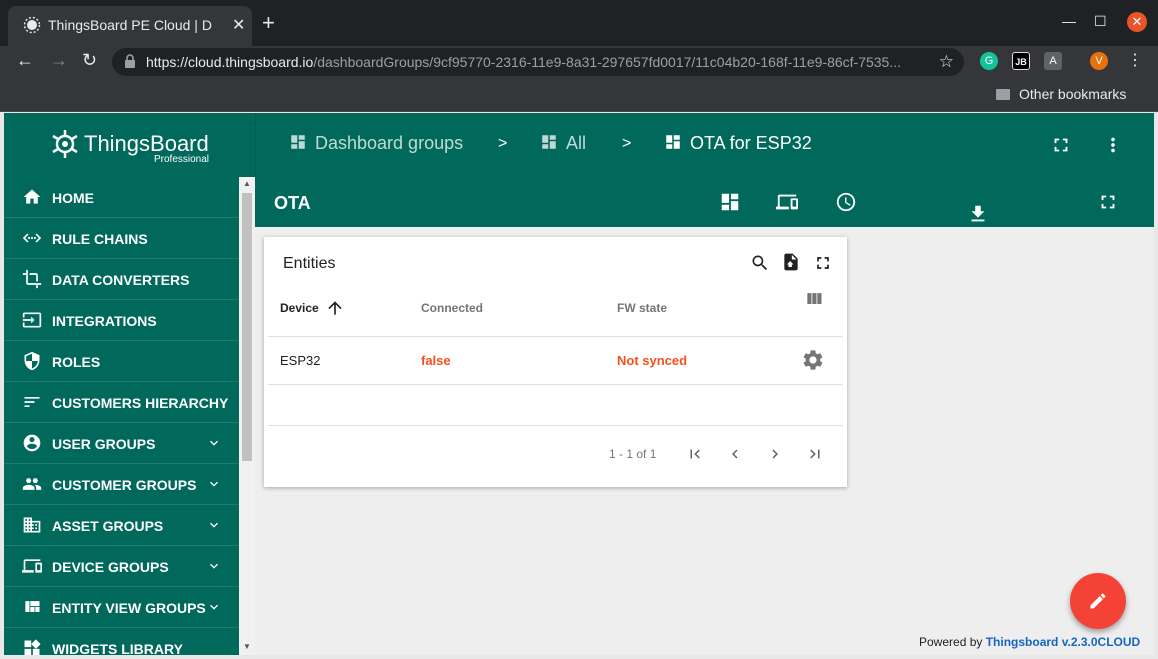 The height and width of the screenshot is (659, 1158). I want to click on next-page-icon, so click(775, 454).